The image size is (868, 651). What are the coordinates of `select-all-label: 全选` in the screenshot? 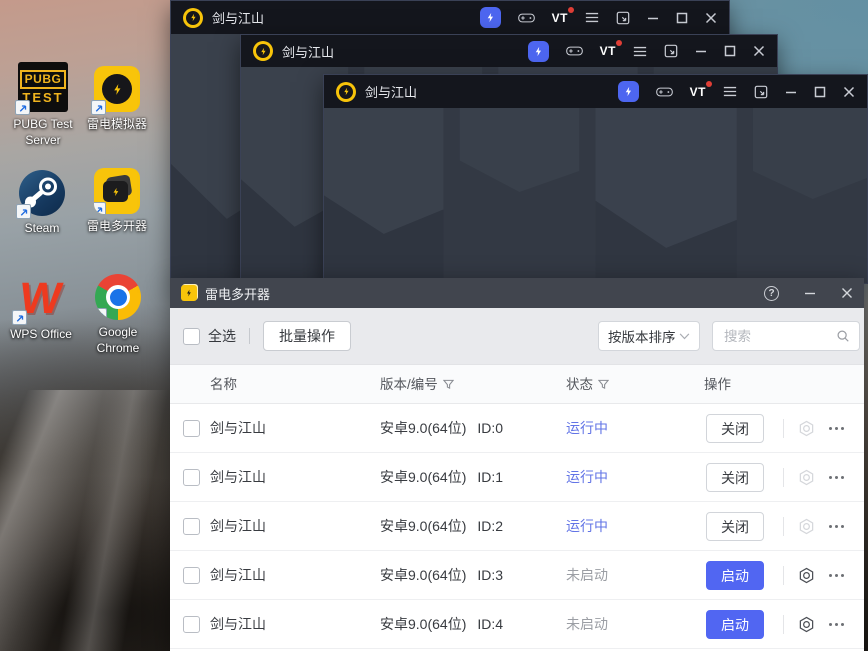 It's located at (222, 336).